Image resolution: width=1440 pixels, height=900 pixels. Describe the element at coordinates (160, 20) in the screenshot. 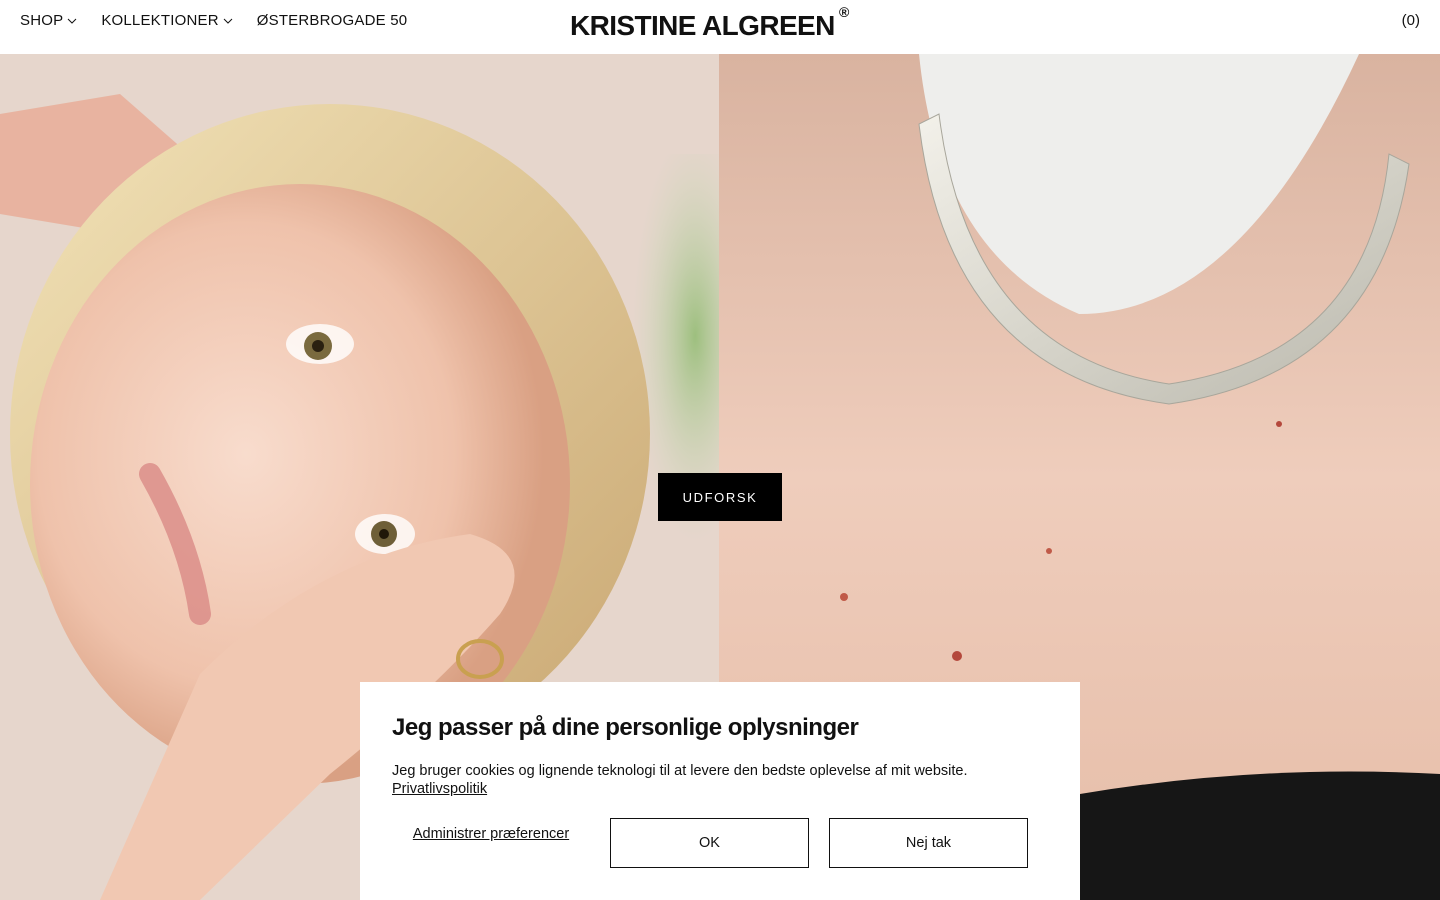

I see `nav-kollektioner-label: KOLLEKTIONER` at that location.